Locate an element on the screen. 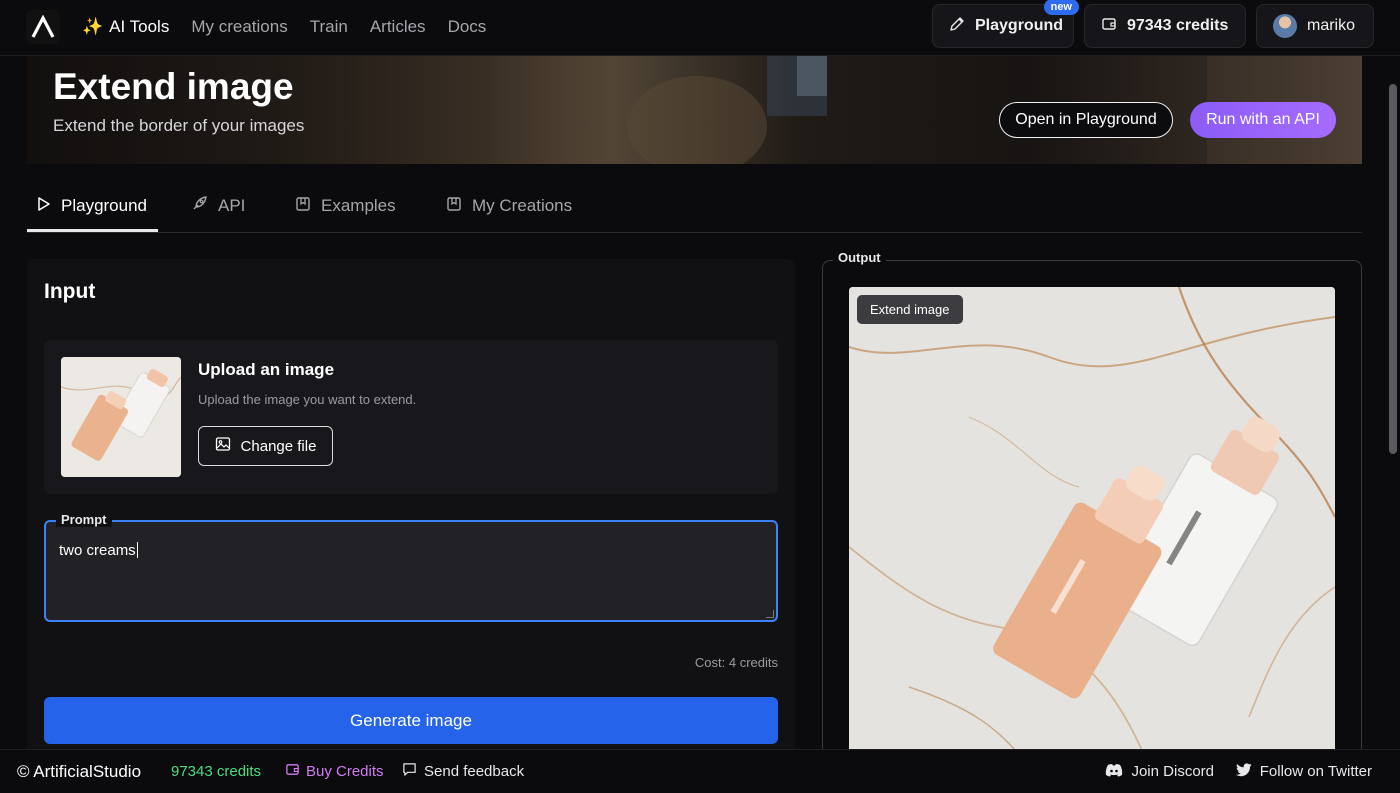 The width and height of the screenshot is (1400, 793). cost-label: Cost: 4 credits is located at coordinates (736, 662).